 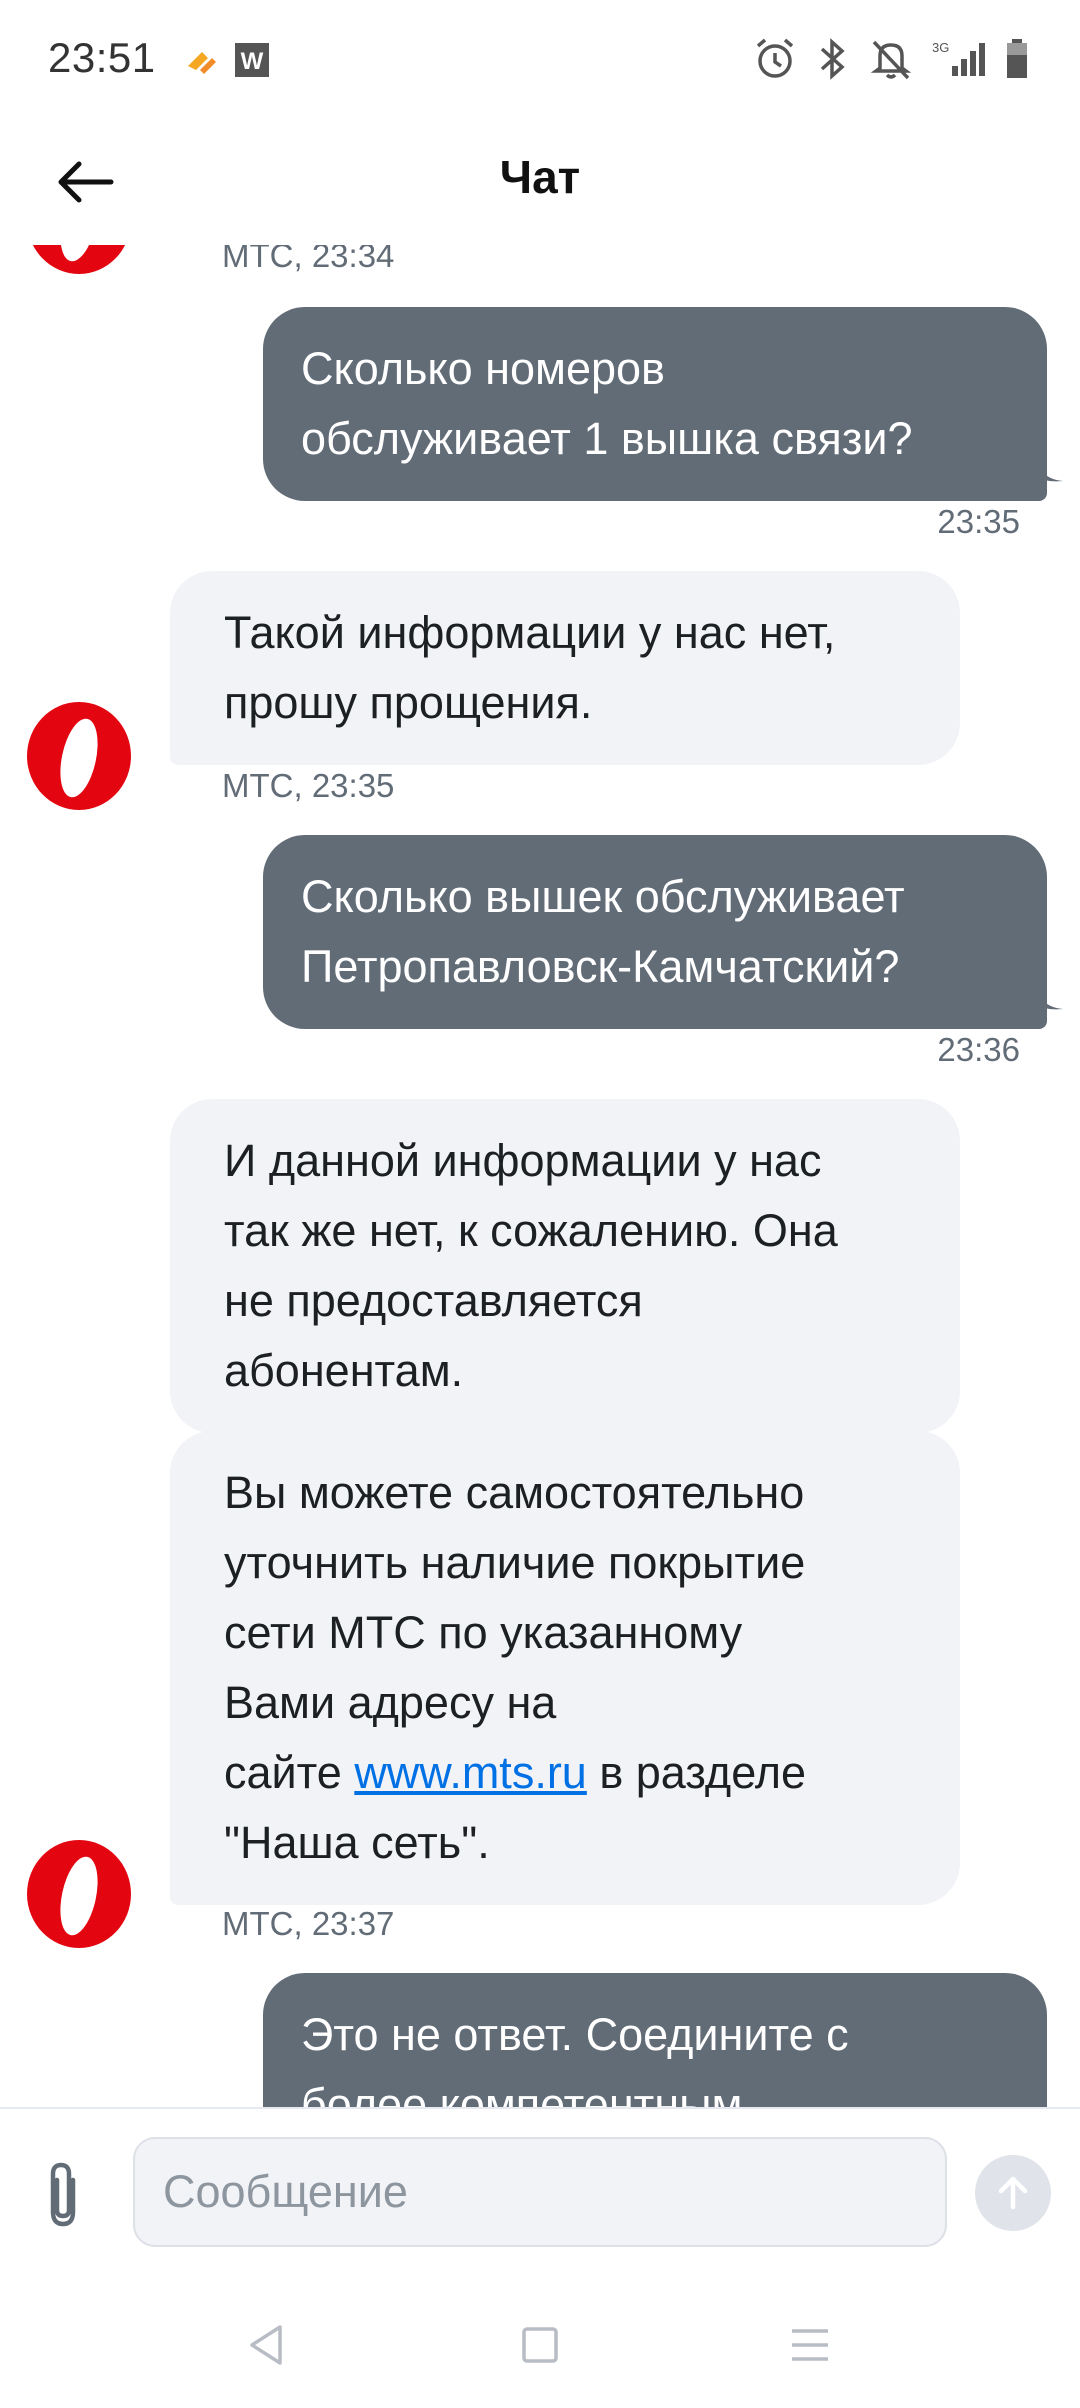 I want to click on nav-home-button, so click(x=540, y=2345).